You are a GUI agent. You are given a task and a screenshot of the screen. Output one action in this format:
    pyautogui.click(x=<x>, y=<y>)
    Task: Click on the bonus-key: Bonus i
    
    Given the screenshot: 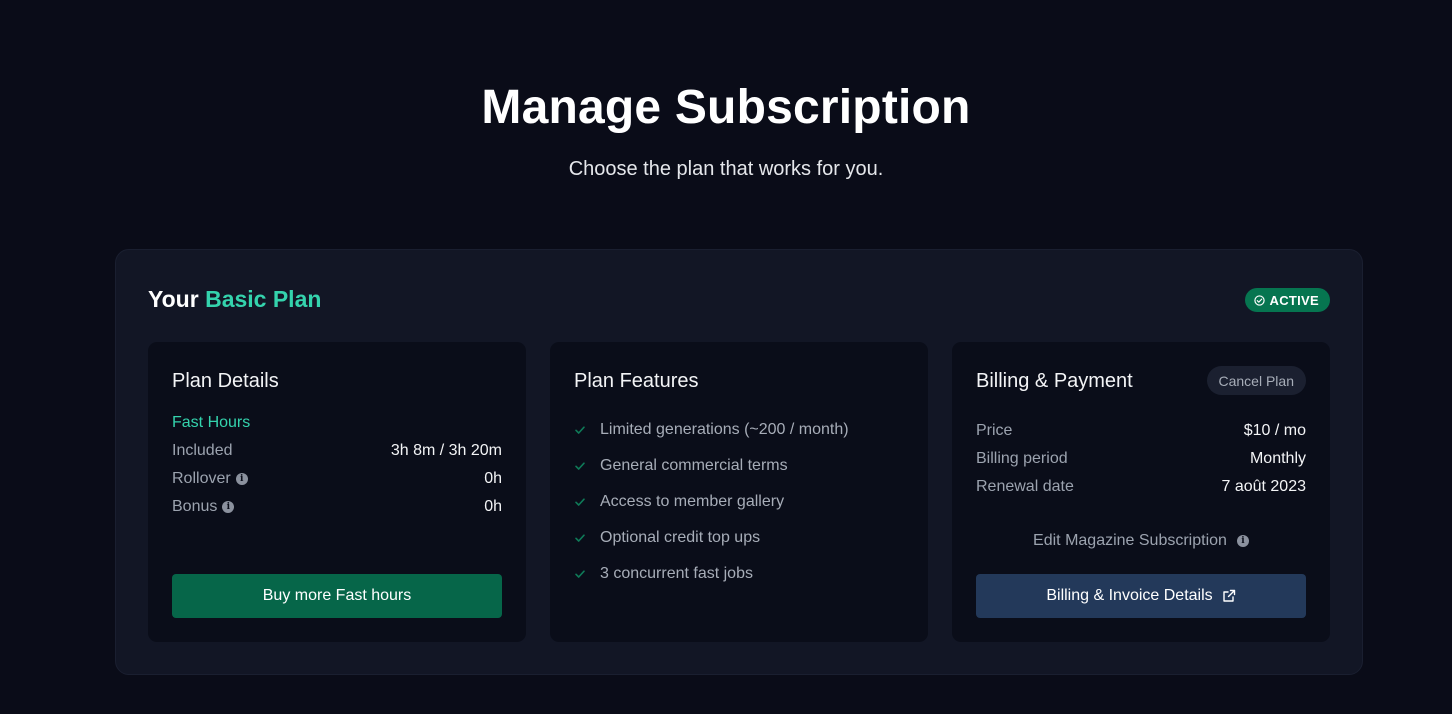 What is the action you would take?
    pyautogui.click(x=203, y=507)
    